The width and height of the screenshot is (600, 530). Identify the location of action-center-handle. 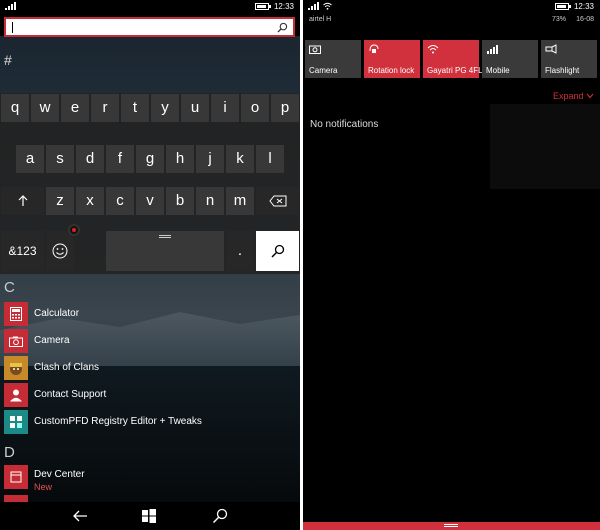
(451, 526).